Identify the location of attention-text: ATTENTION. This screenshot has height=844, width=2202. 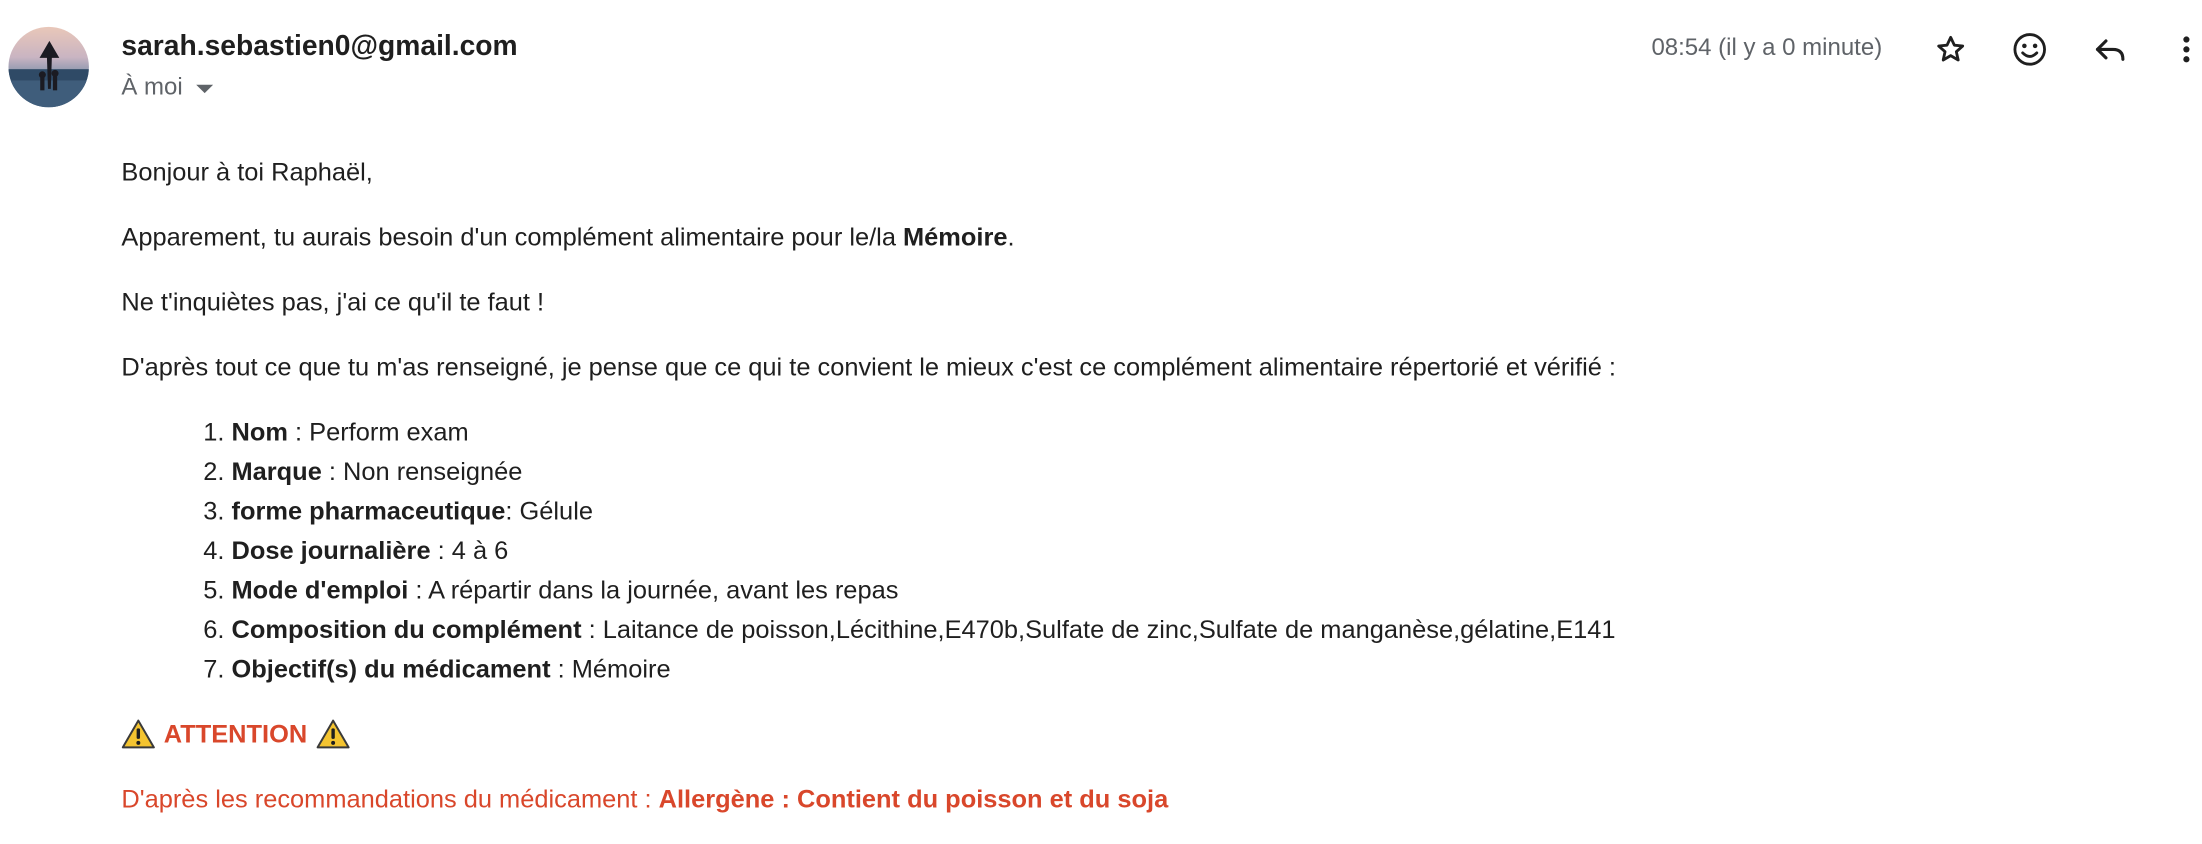
(235, 734).